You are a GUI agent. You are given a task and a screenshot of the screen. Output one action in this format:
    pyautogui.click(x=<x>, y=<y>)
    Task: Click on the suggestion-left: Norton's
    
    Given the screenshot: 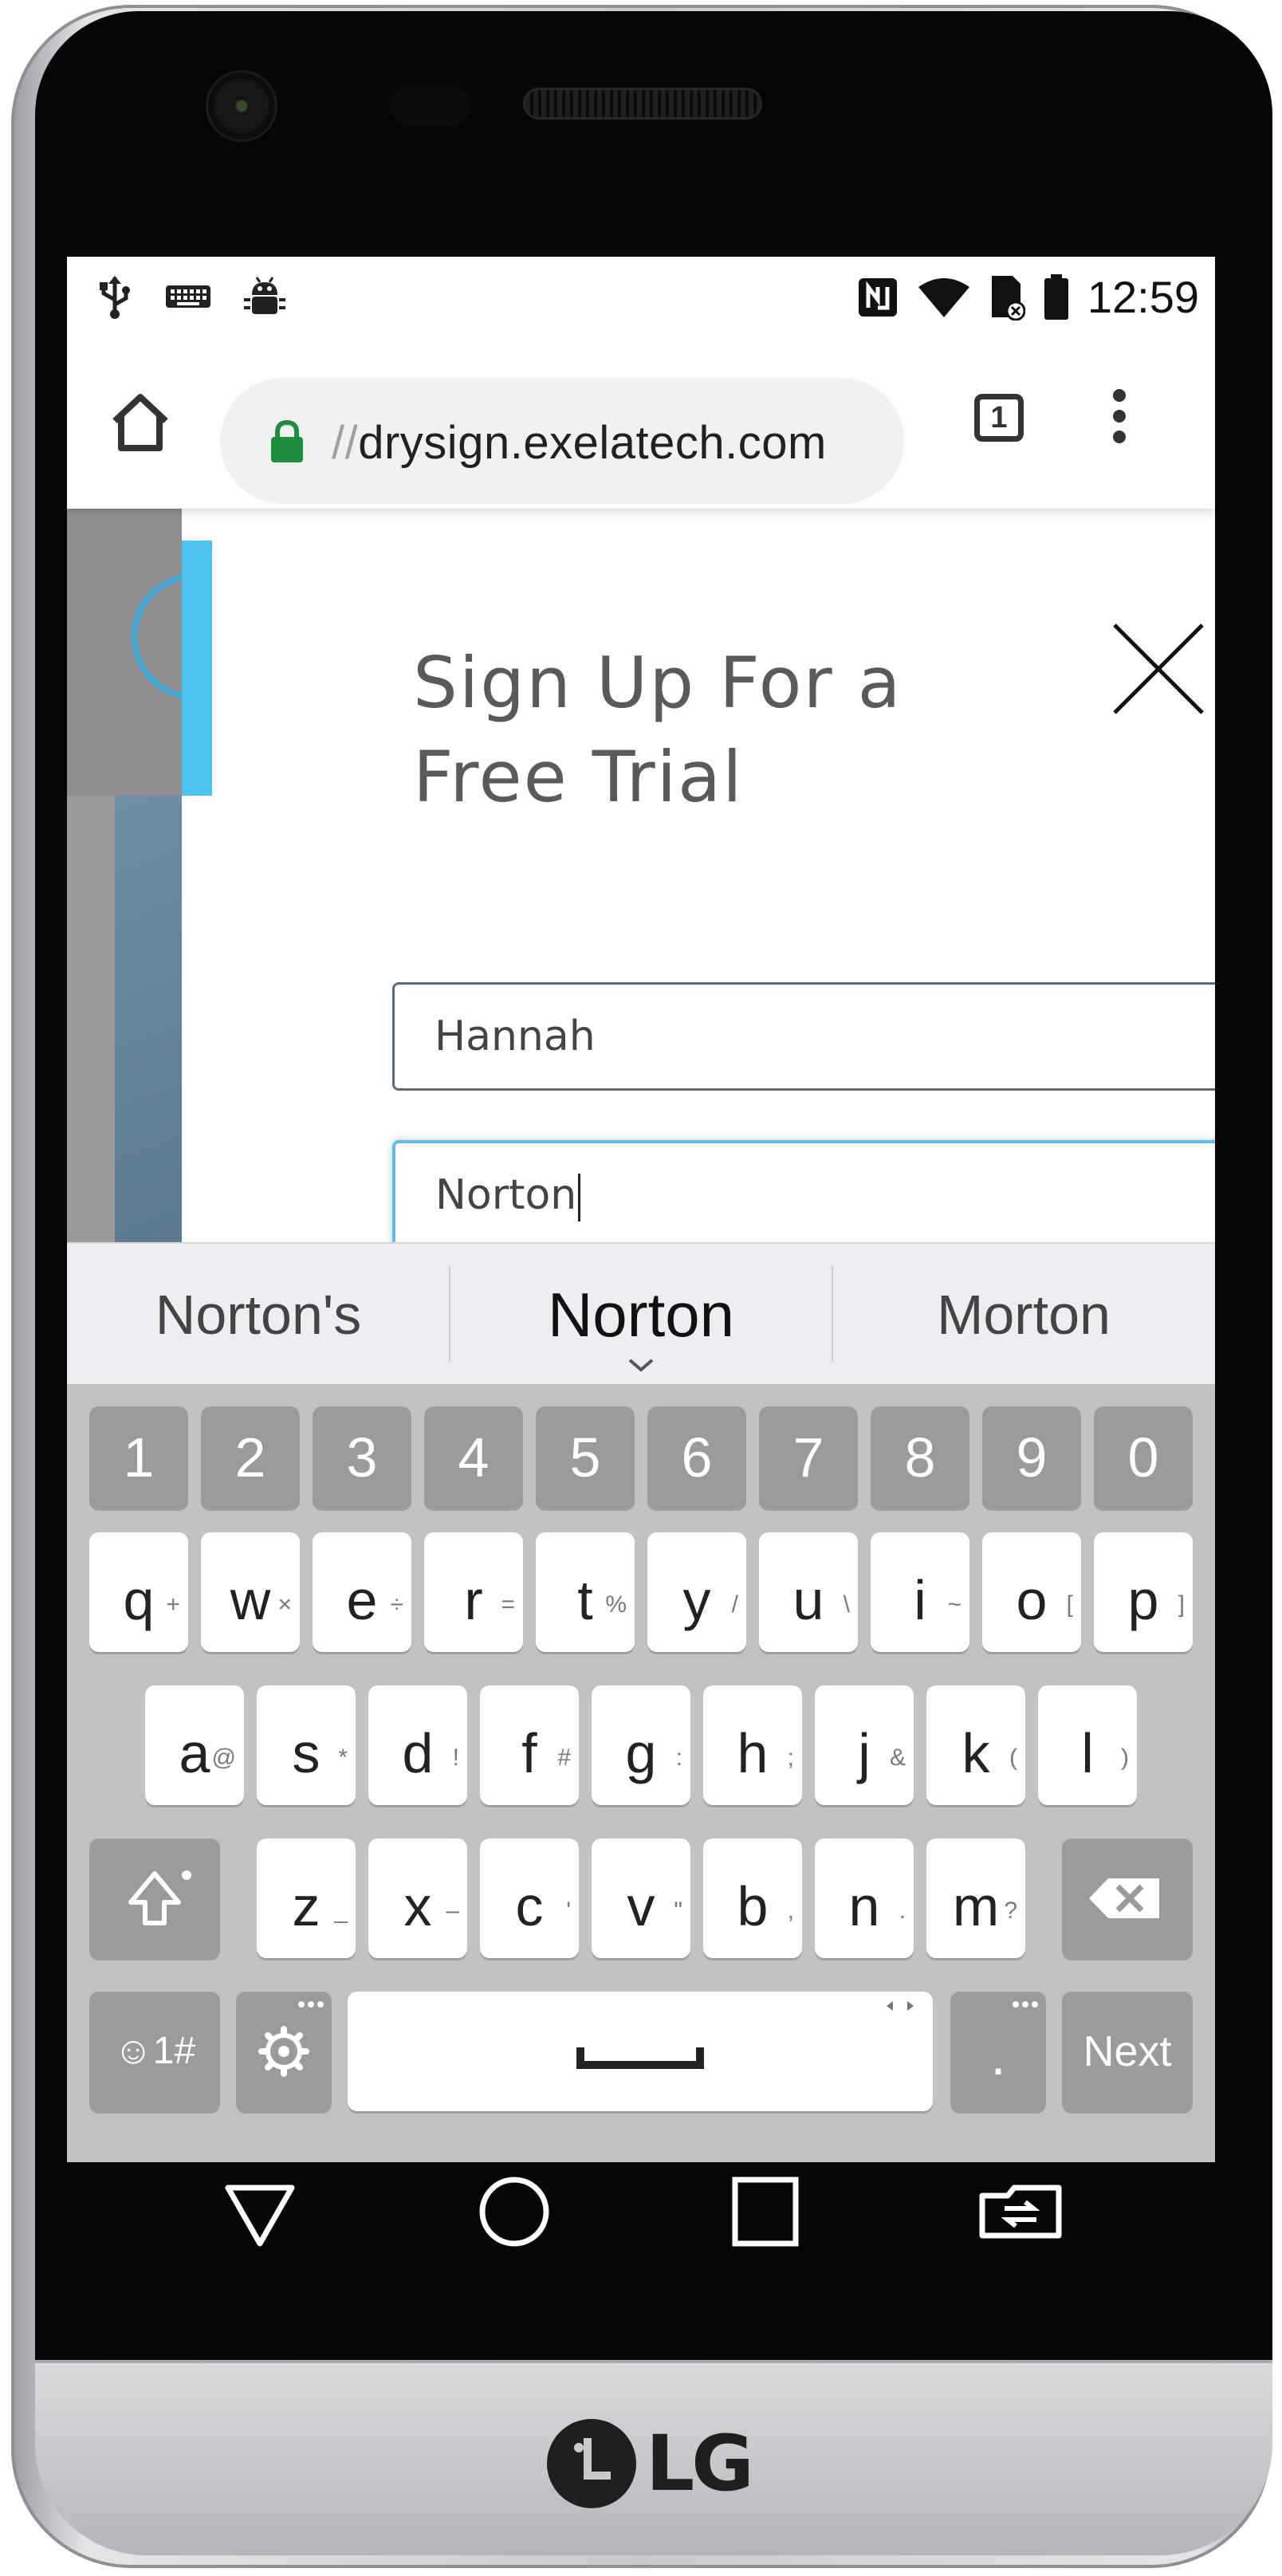 What is the action you would take?
    pyautogui.click(x=258, y=1315)
    